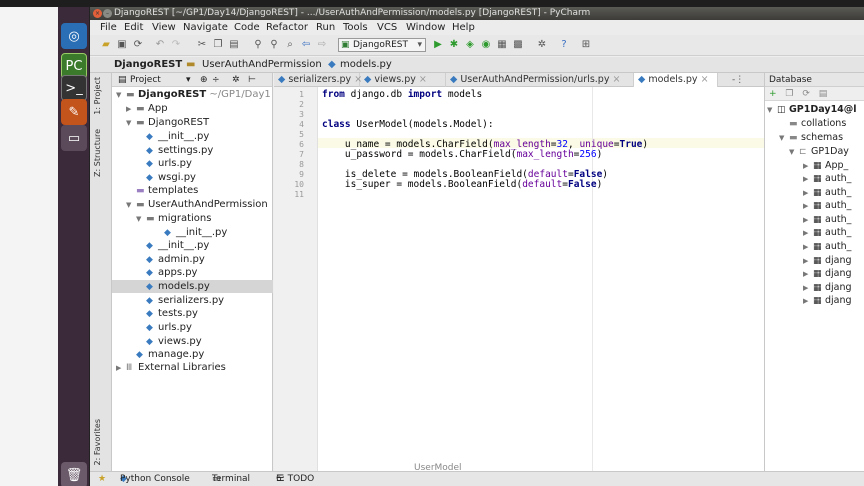 Image resolution: width=864 pixels, height=486 pixels. I want to click on menu-tools: Tools, so click(355, 27).